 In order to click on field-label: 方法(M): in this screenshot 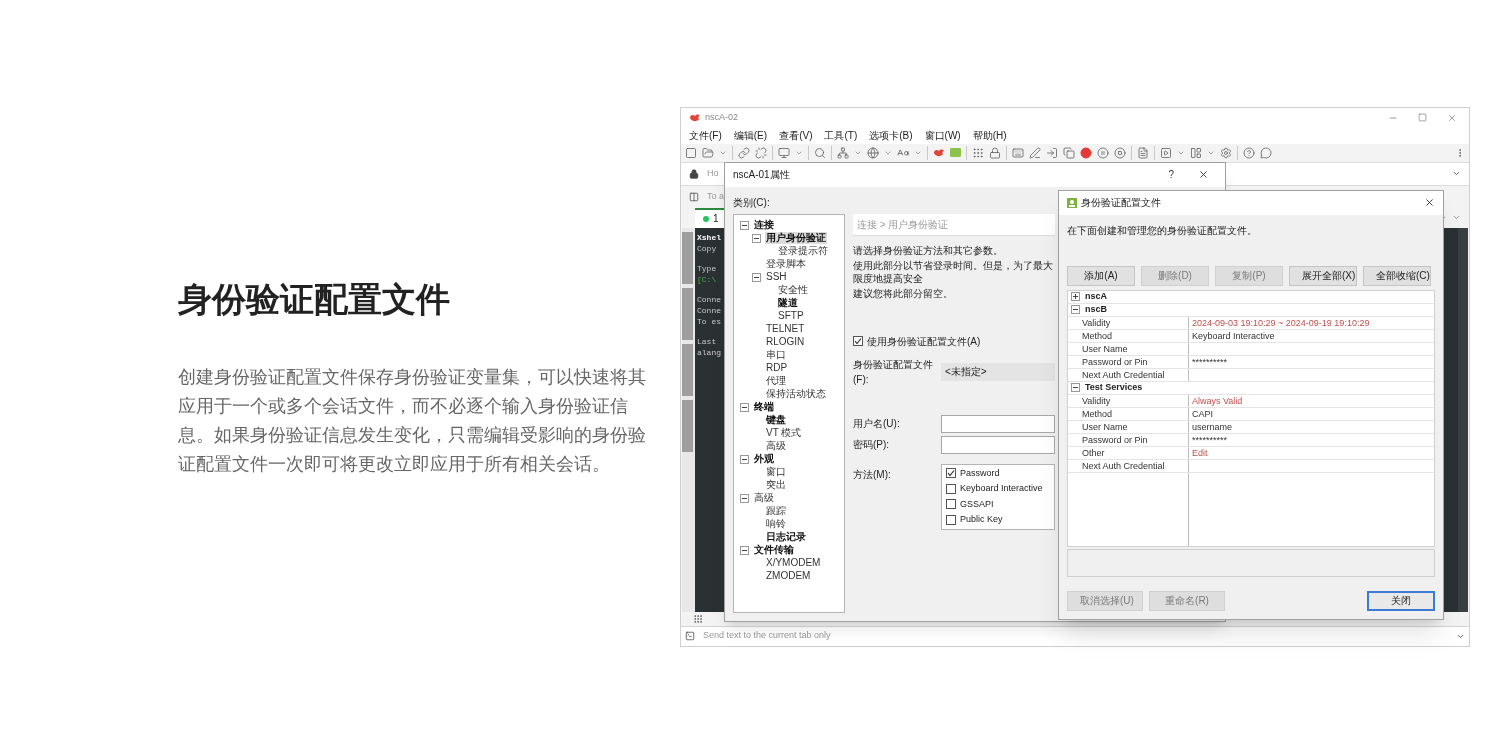, I will do `click(872, 474)`.